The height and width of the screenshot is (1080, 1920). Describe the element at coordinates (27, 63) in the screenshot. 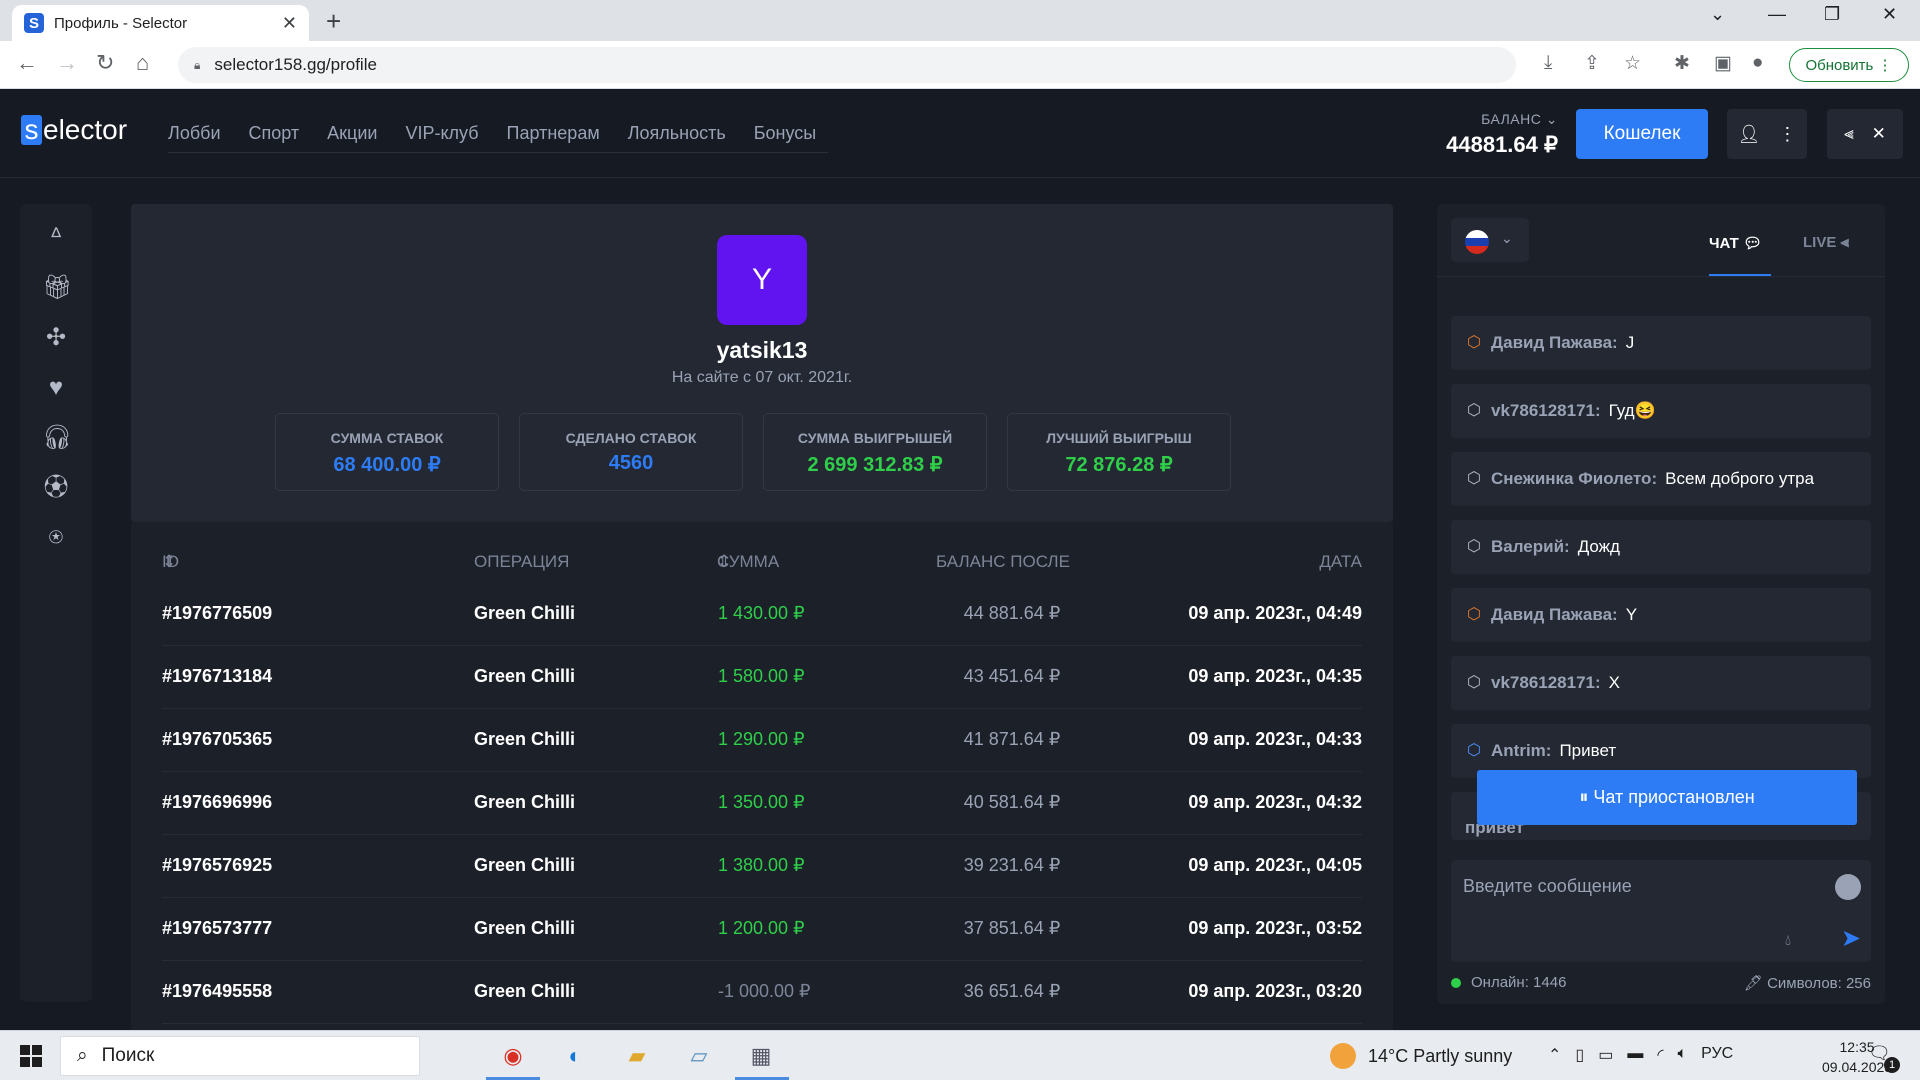

I see `back-icon: ←` at that location.